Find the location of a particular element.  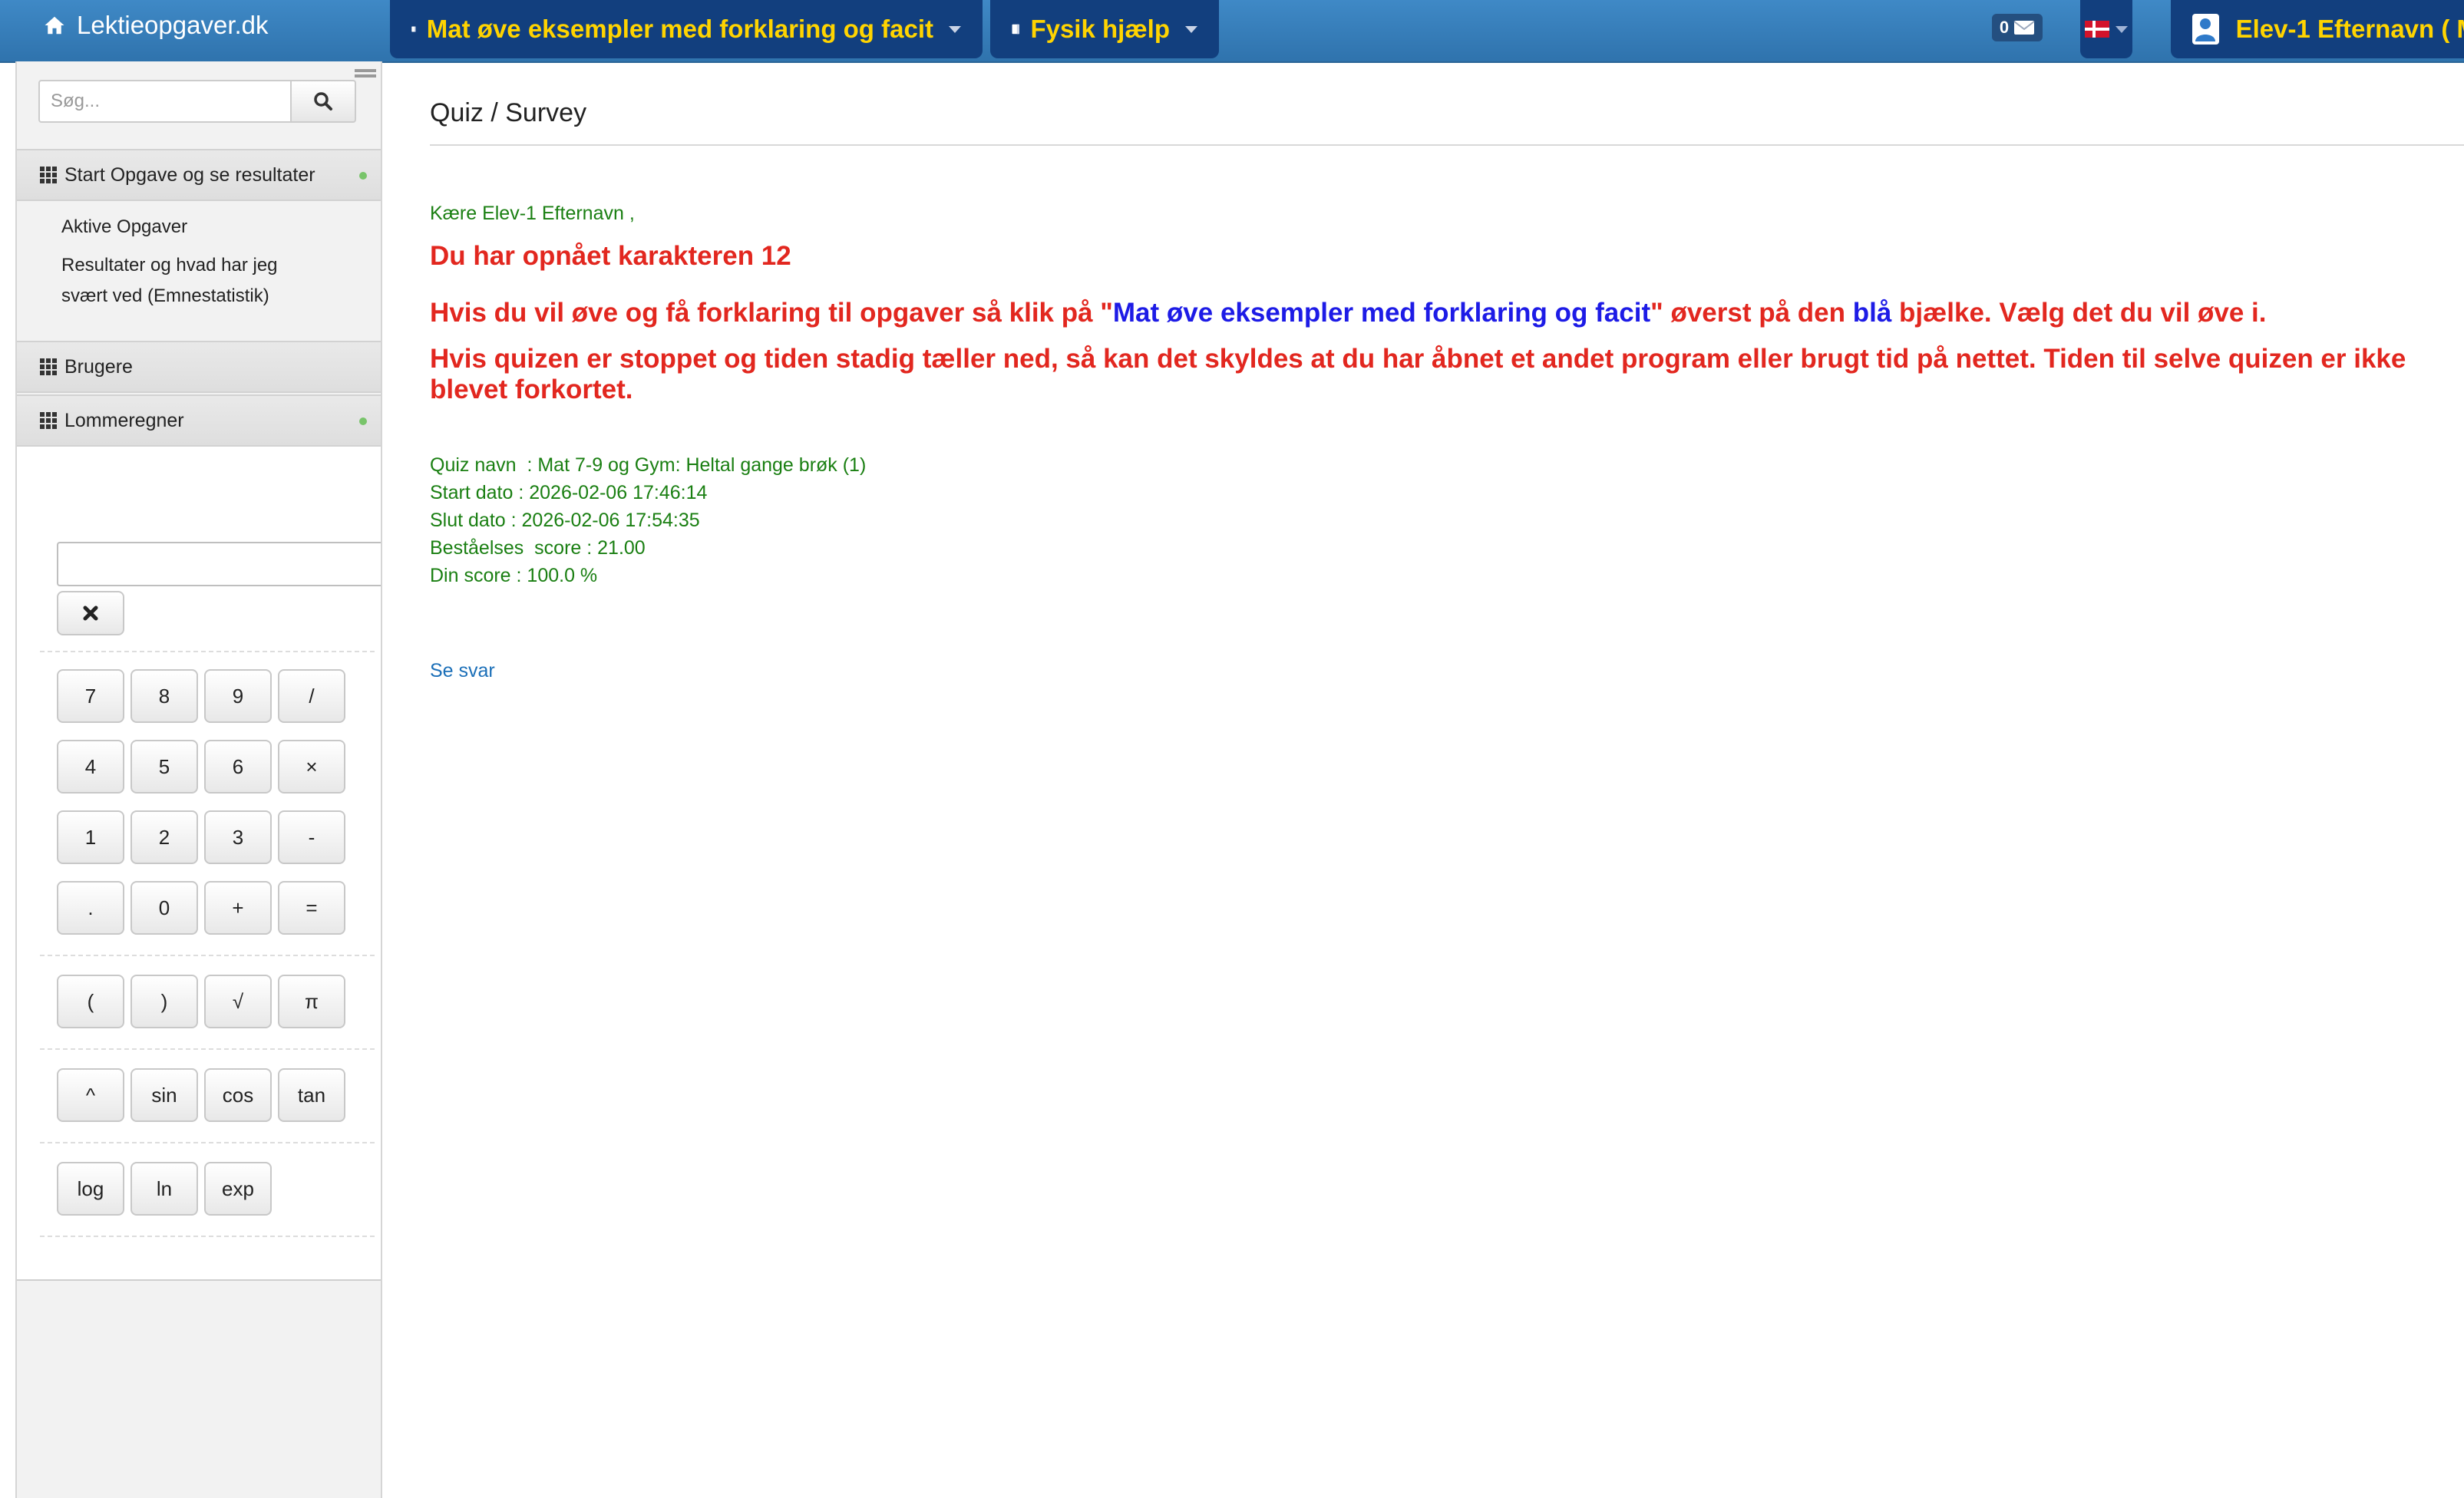

menu-fysik-label: Fysik hjælp is located at coordinates (1100, 29).